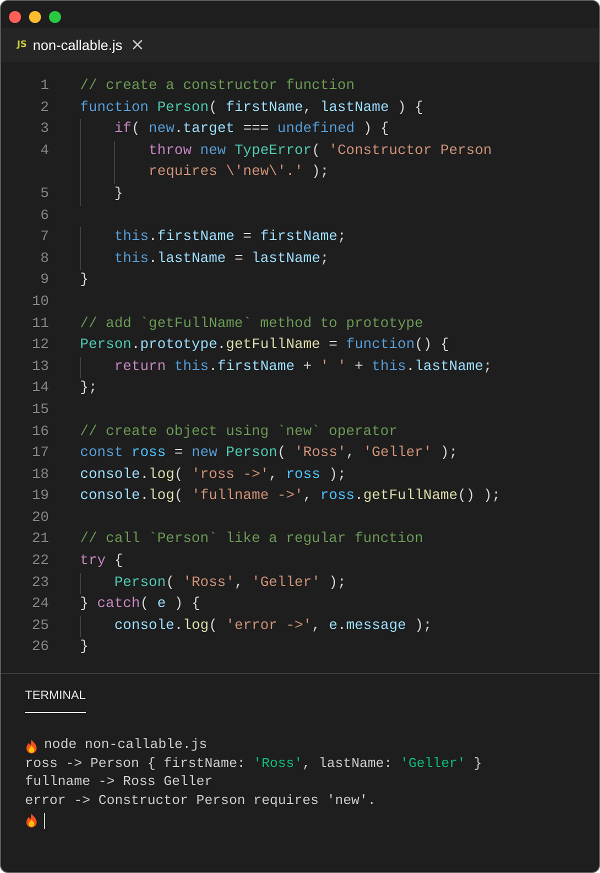 This screenshot has height=873, width=600. Describe the element at coordinates (39, 388) in the screenshot. I see `line-number: 14` at that location.